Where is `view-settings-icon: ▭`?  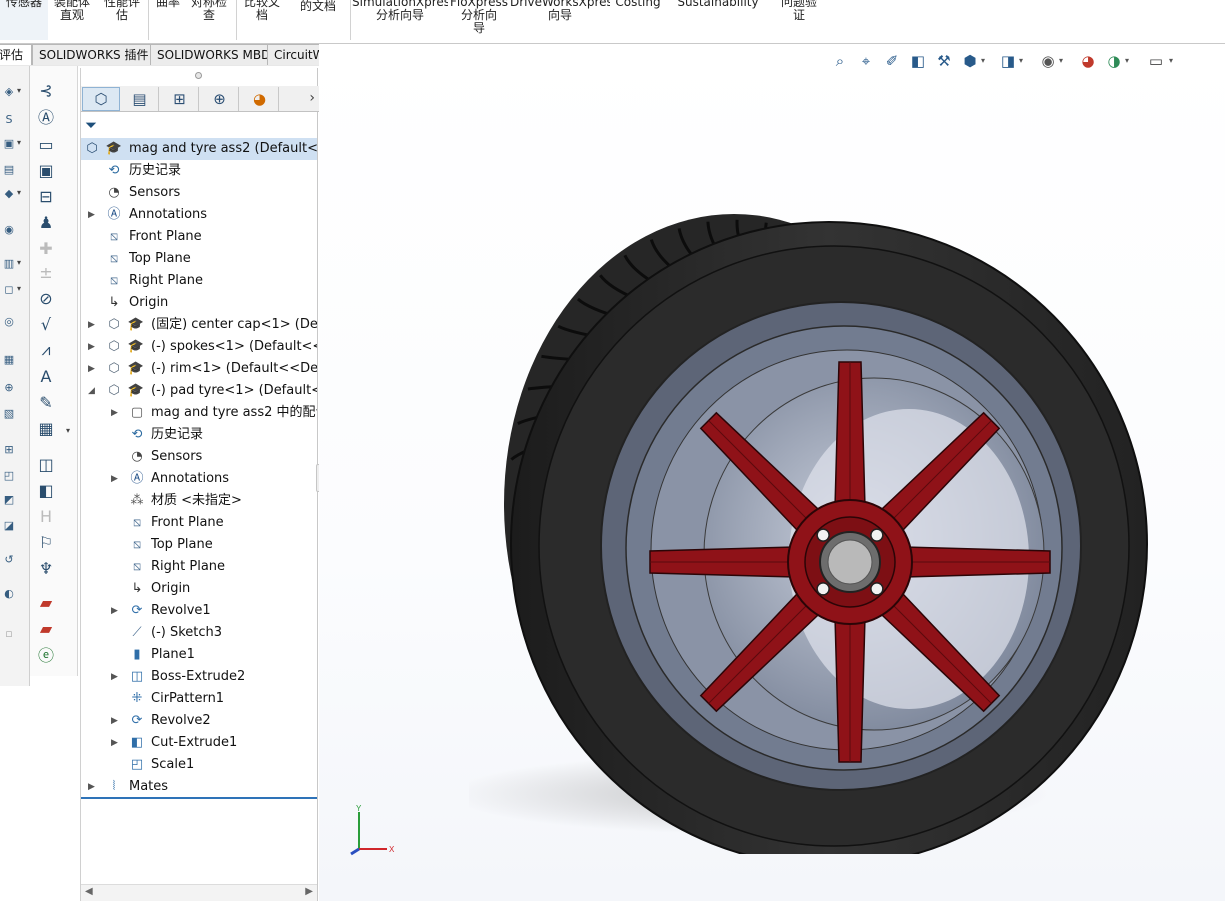
view-settings-icon: ▭ is located at coordinates (1156, 61).